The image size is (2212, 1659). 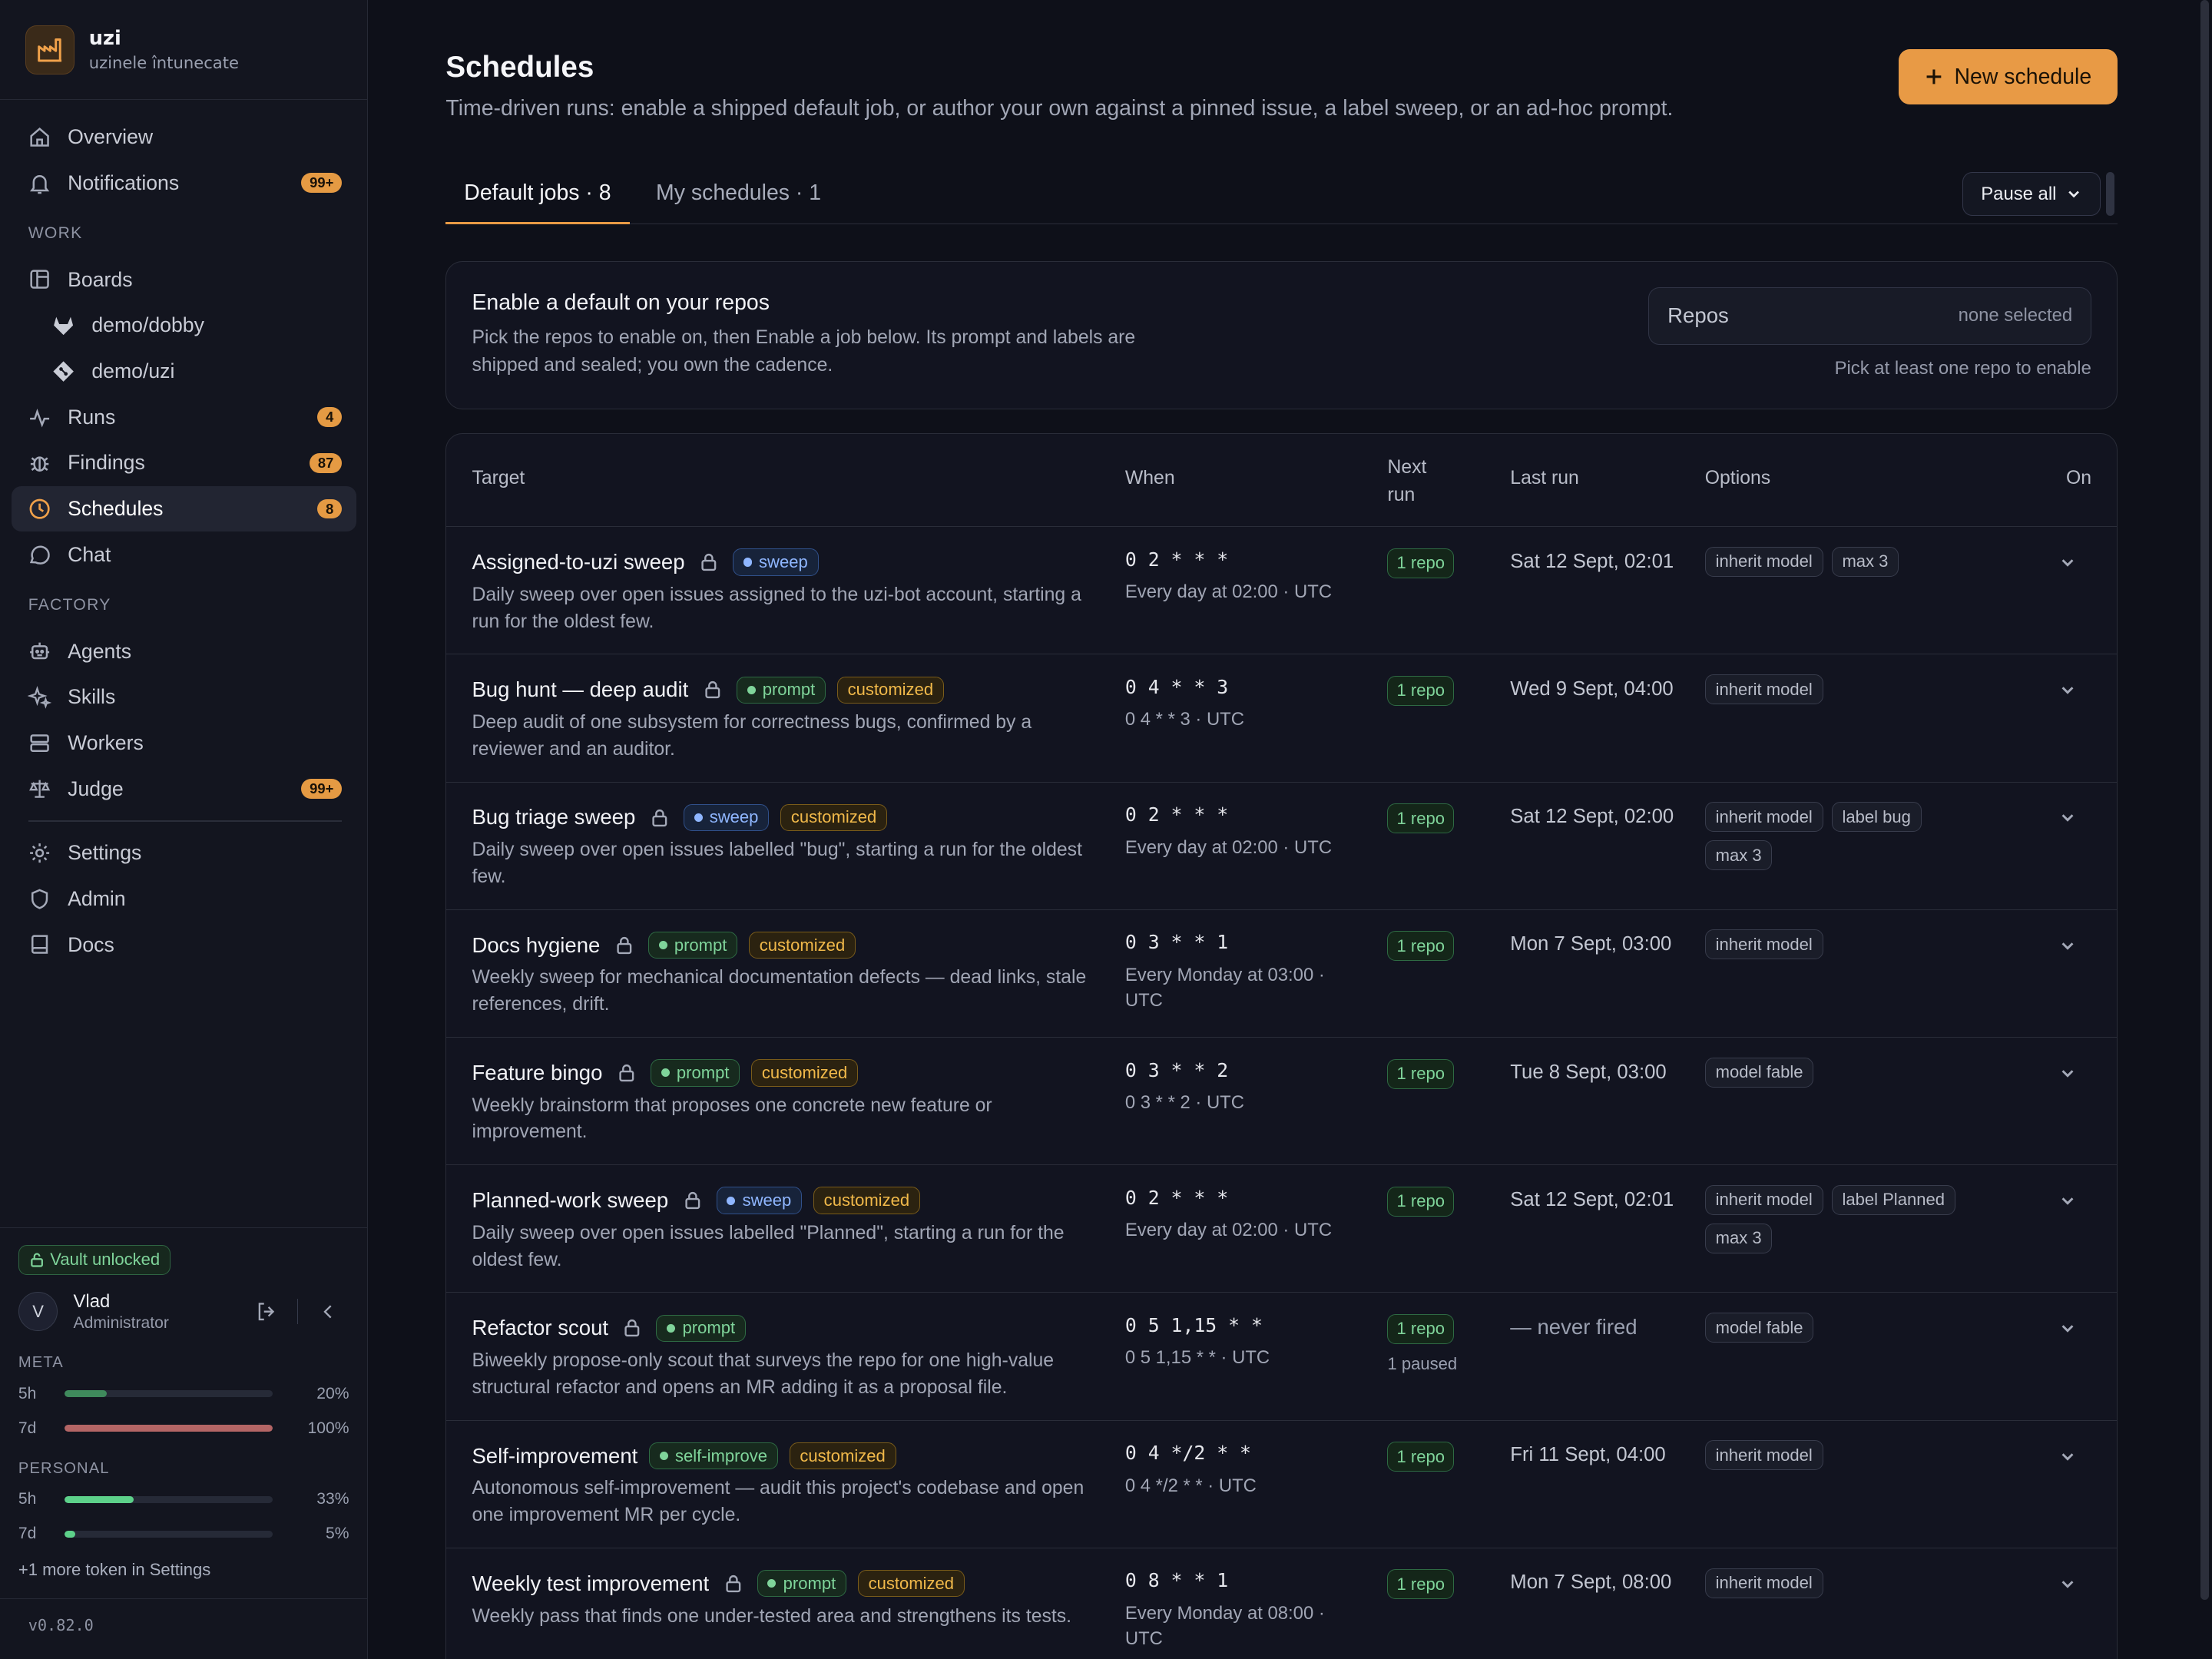 I want to click on board-icon, so click(x=40, y=280).